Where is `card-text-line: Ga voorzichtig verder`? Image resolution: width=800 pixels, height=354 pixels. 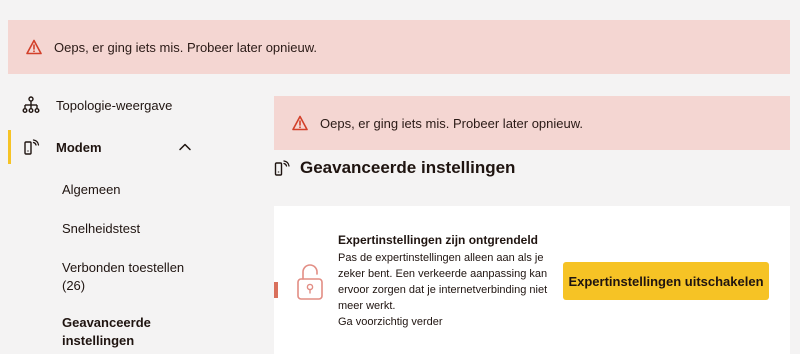 card-text-line: Ga voorzichtig verder is located at coordinates (390, 322).